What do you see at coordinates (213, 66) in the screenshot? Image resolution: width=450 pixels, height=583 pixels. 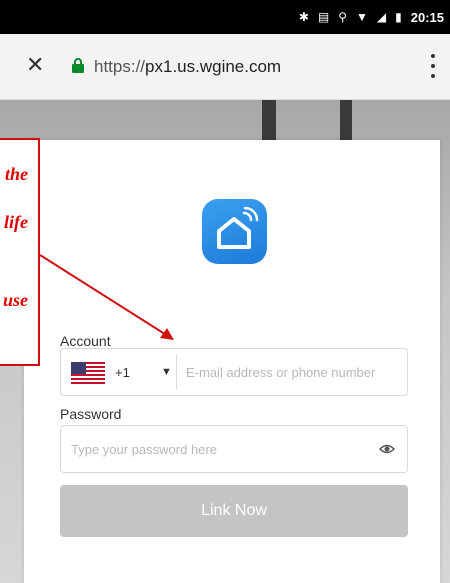 I see `url-host: px1.us.wgine.com` at bounding box center [213, 66].